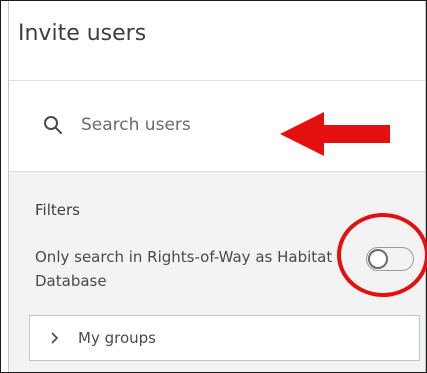 The image size is (427, 373). I want to click on my-groups-expander: My groups, so click(224, 338).